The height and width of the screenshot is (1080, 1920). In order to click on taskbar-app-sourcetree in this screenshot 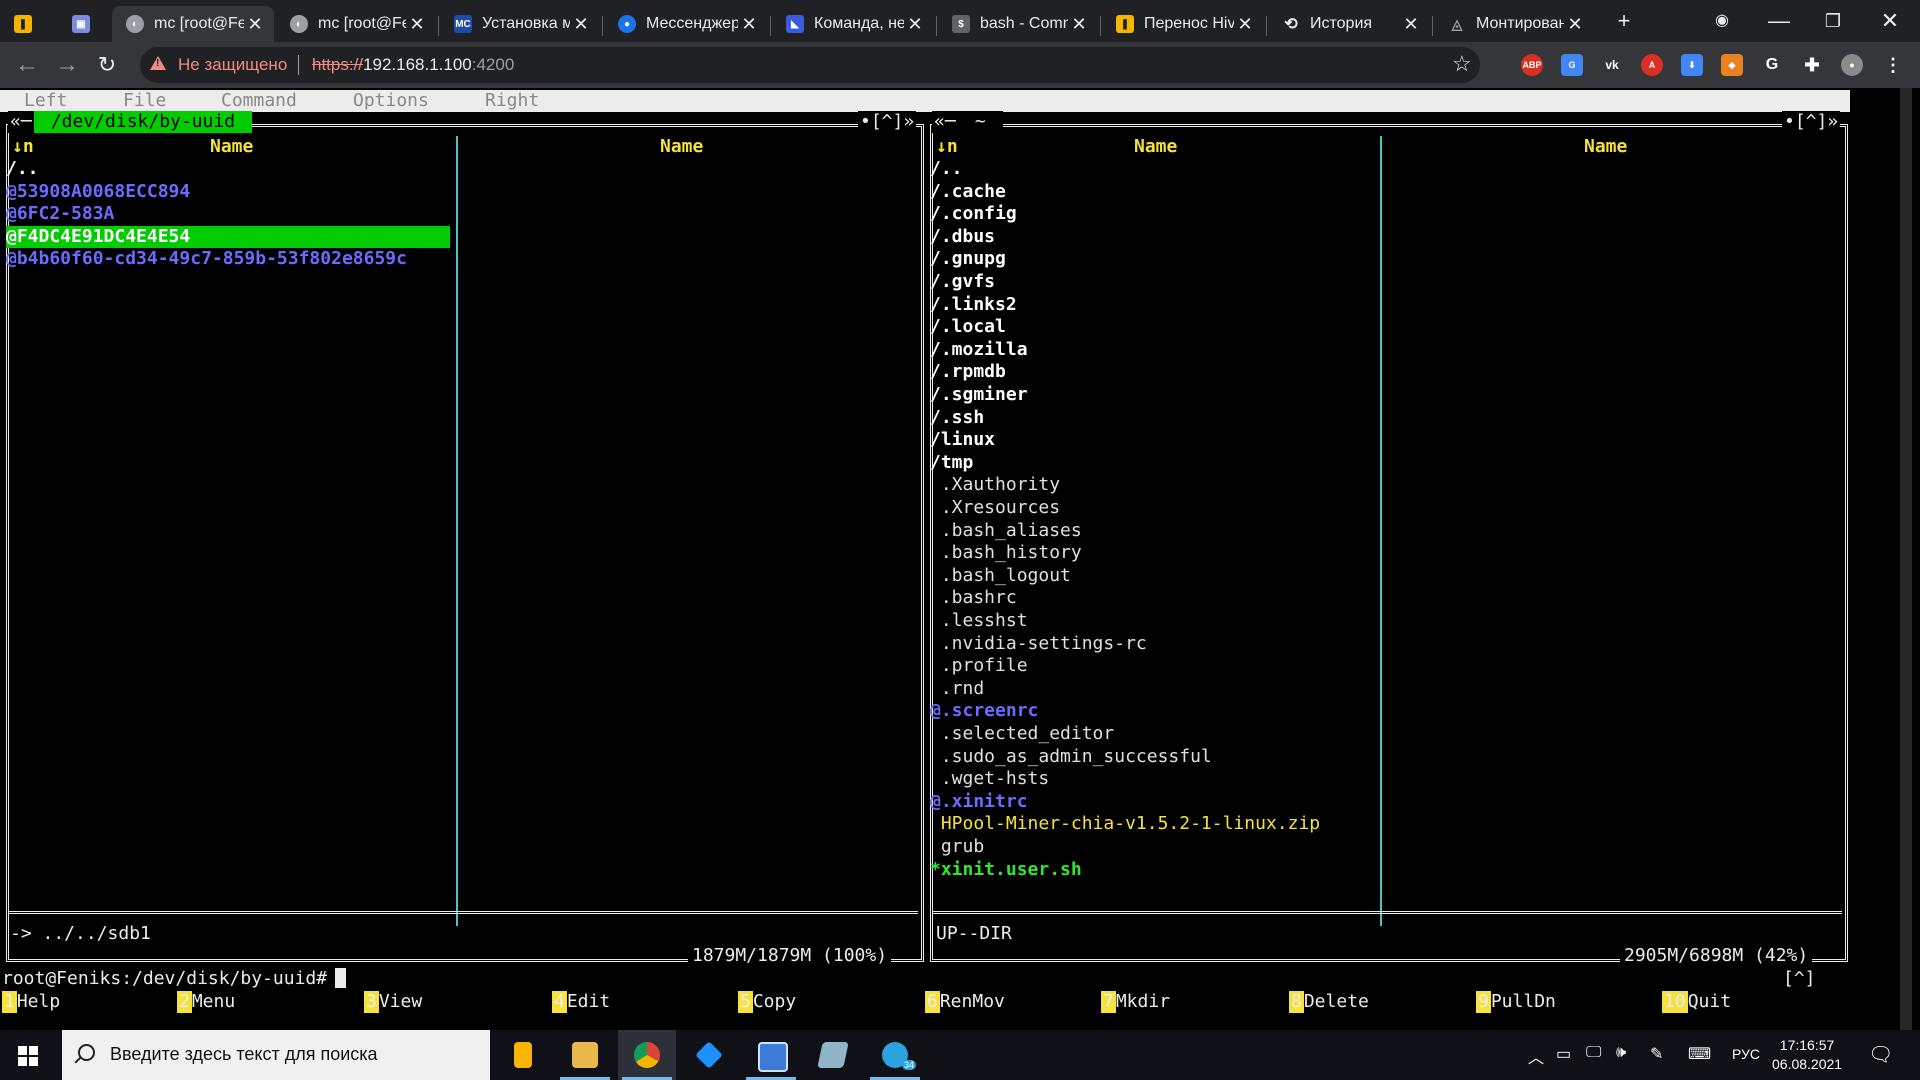, I will do `click(709, 1055)`.